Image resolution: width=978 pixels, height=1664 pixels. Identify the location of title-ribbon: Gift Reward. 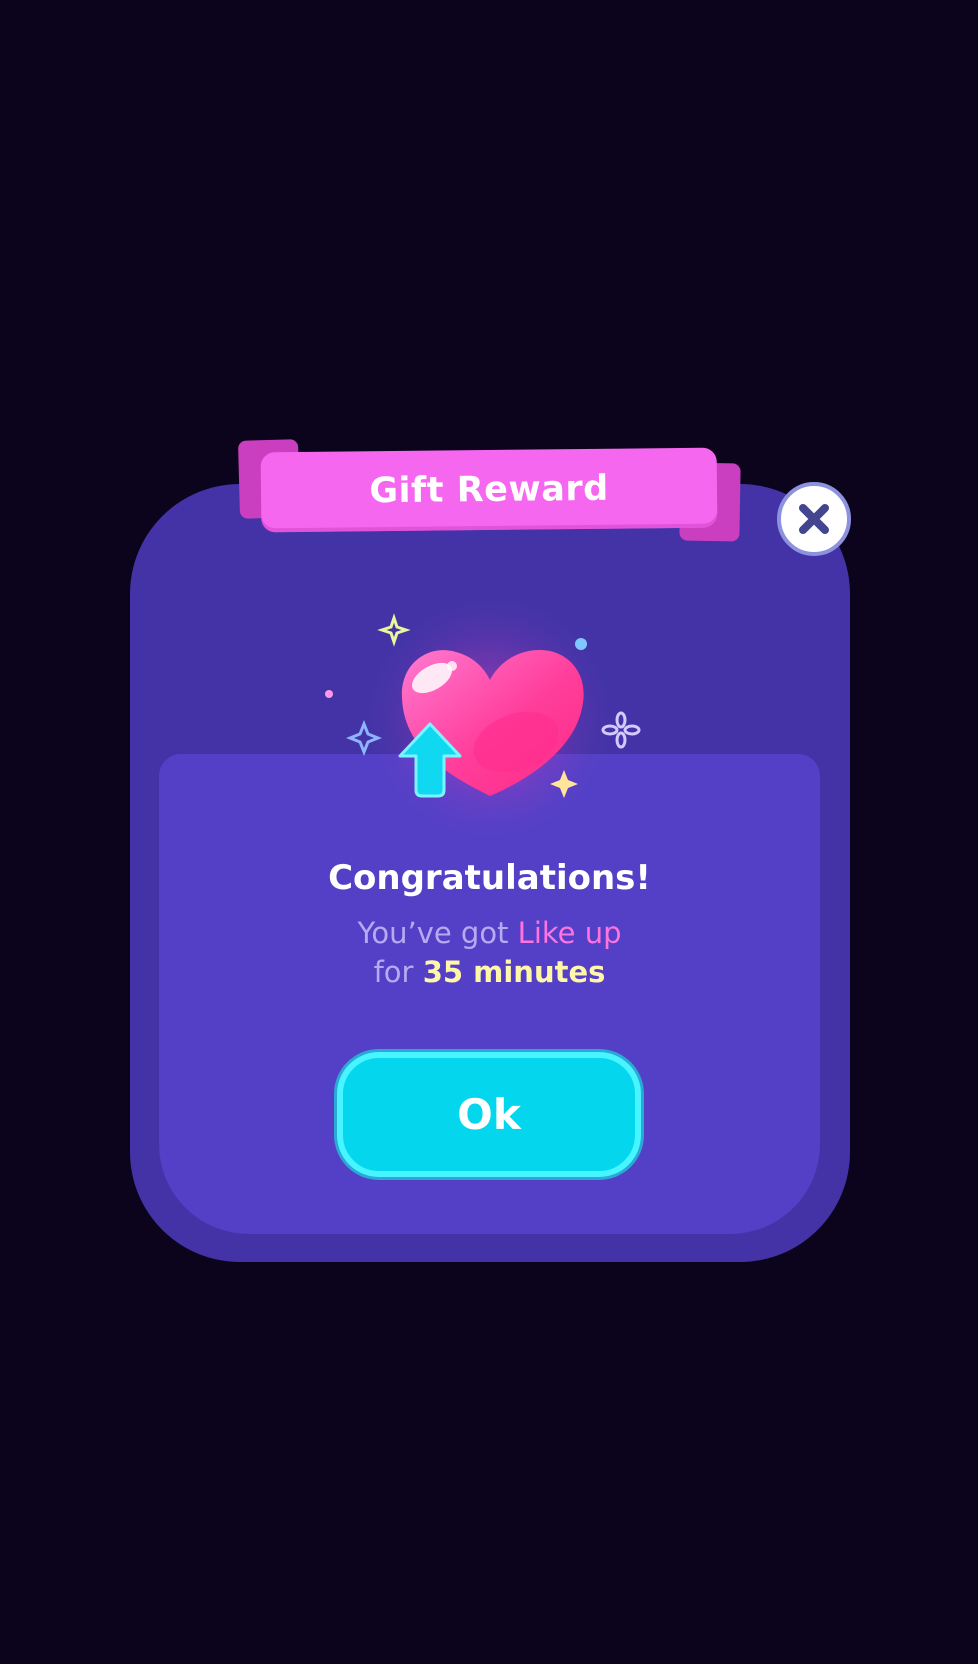
(489, 490).